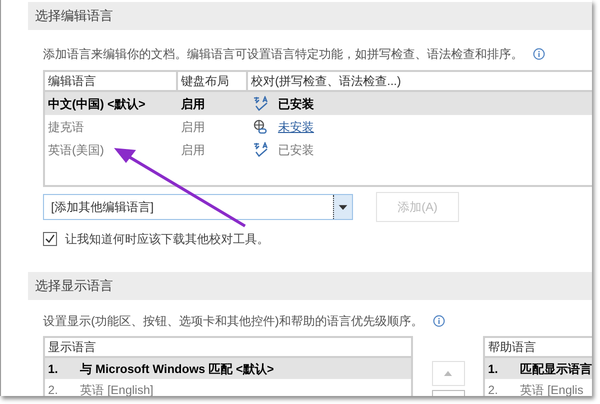 The height and width of the screenshot is (404, 600). What do you see at coordinates (318, 126) in the screenshot?
I see `table-row: 捷克语 启用 未安装` at bounding box center [318, 126].